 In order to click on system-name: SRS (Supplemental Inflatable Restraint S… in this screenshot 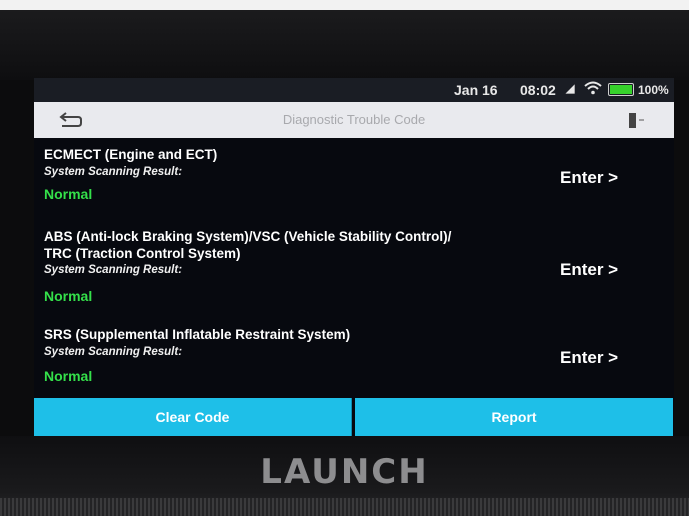, I will do `click(289, 334)`.